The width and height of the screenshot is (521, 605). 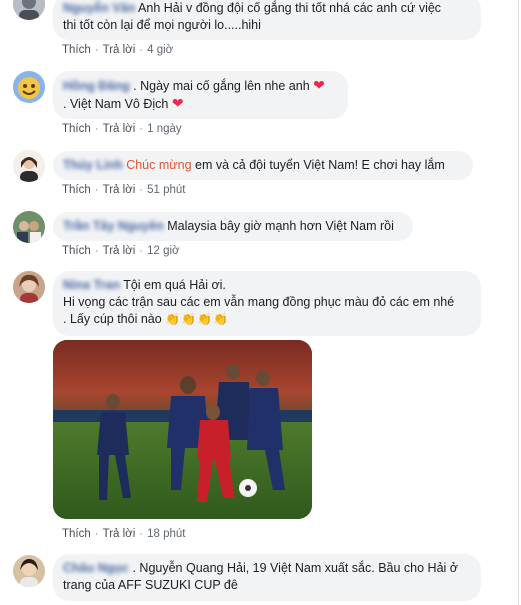 What do you see at coordinates (518, 302) in the screenshot?
I see `feed-right-border` at bounding box center [518, 302].